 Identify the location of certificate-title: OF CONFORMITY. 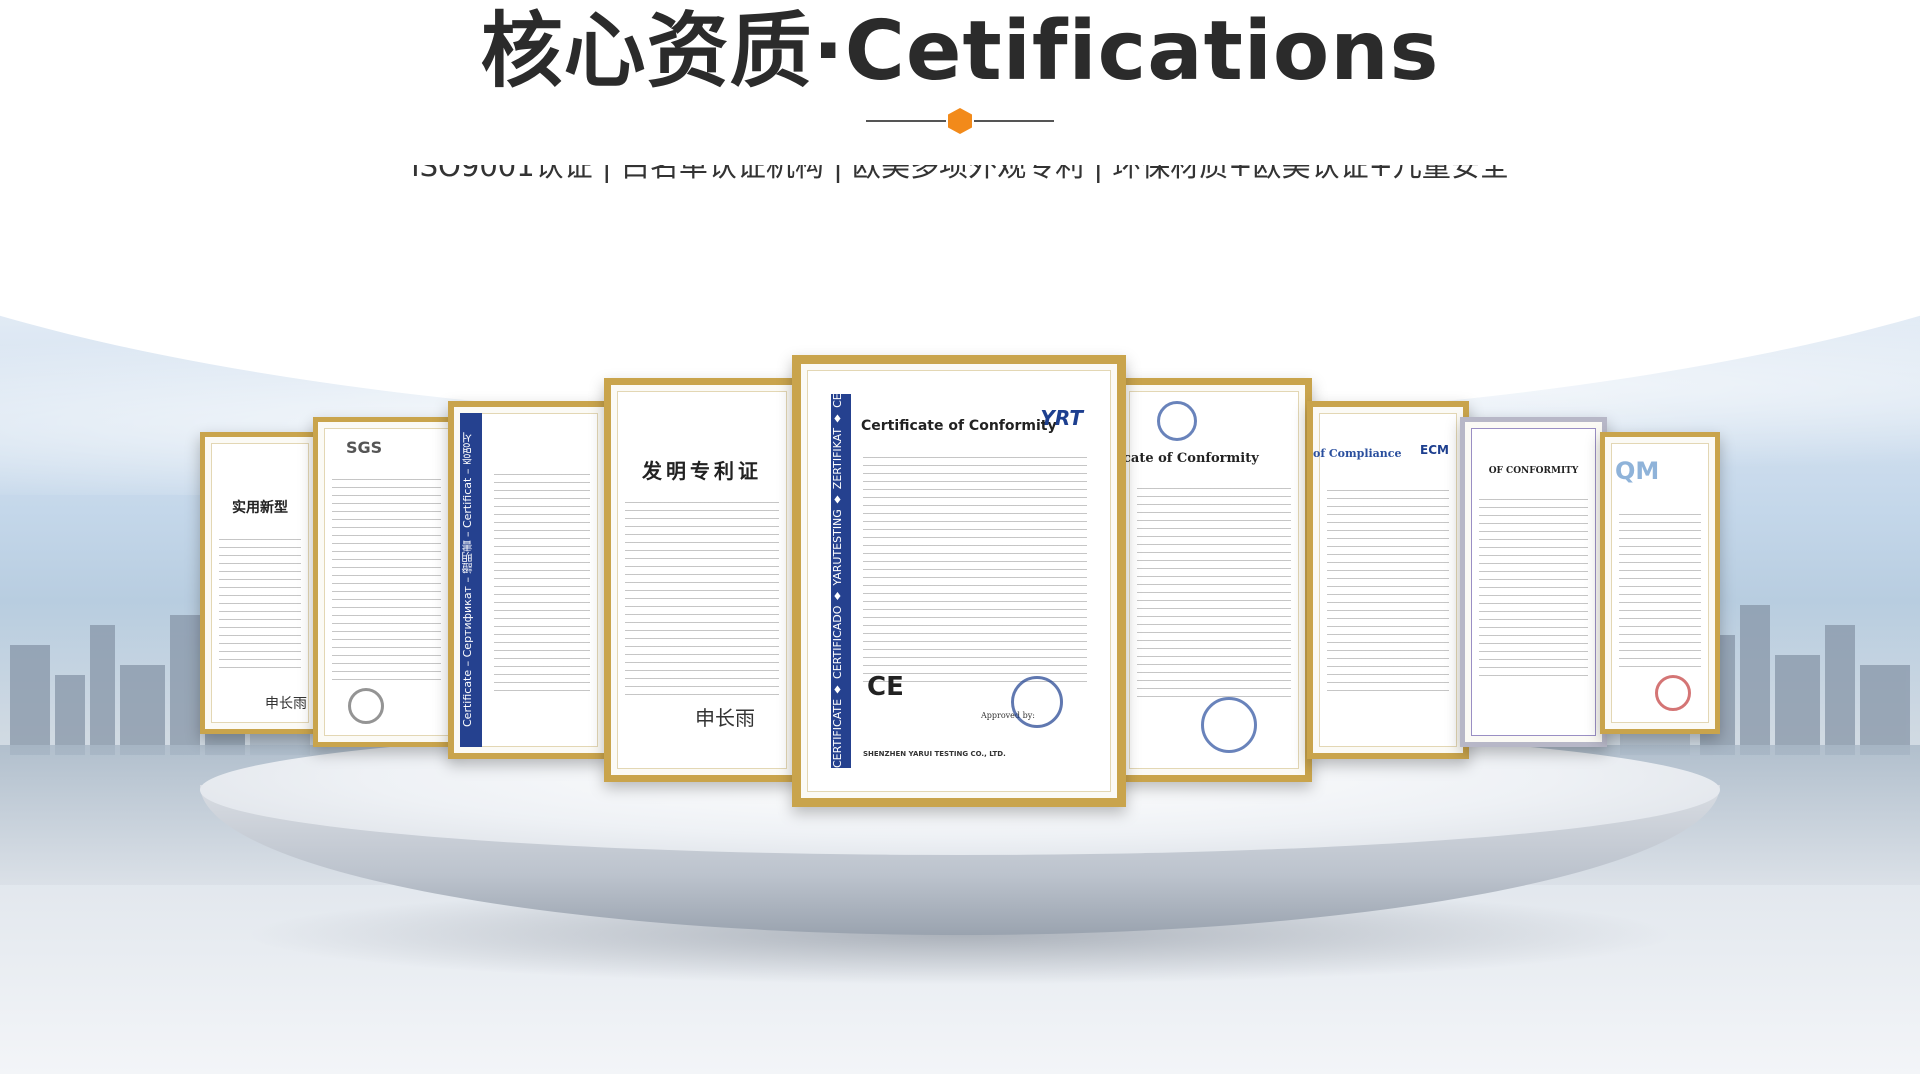
(1533, 471).